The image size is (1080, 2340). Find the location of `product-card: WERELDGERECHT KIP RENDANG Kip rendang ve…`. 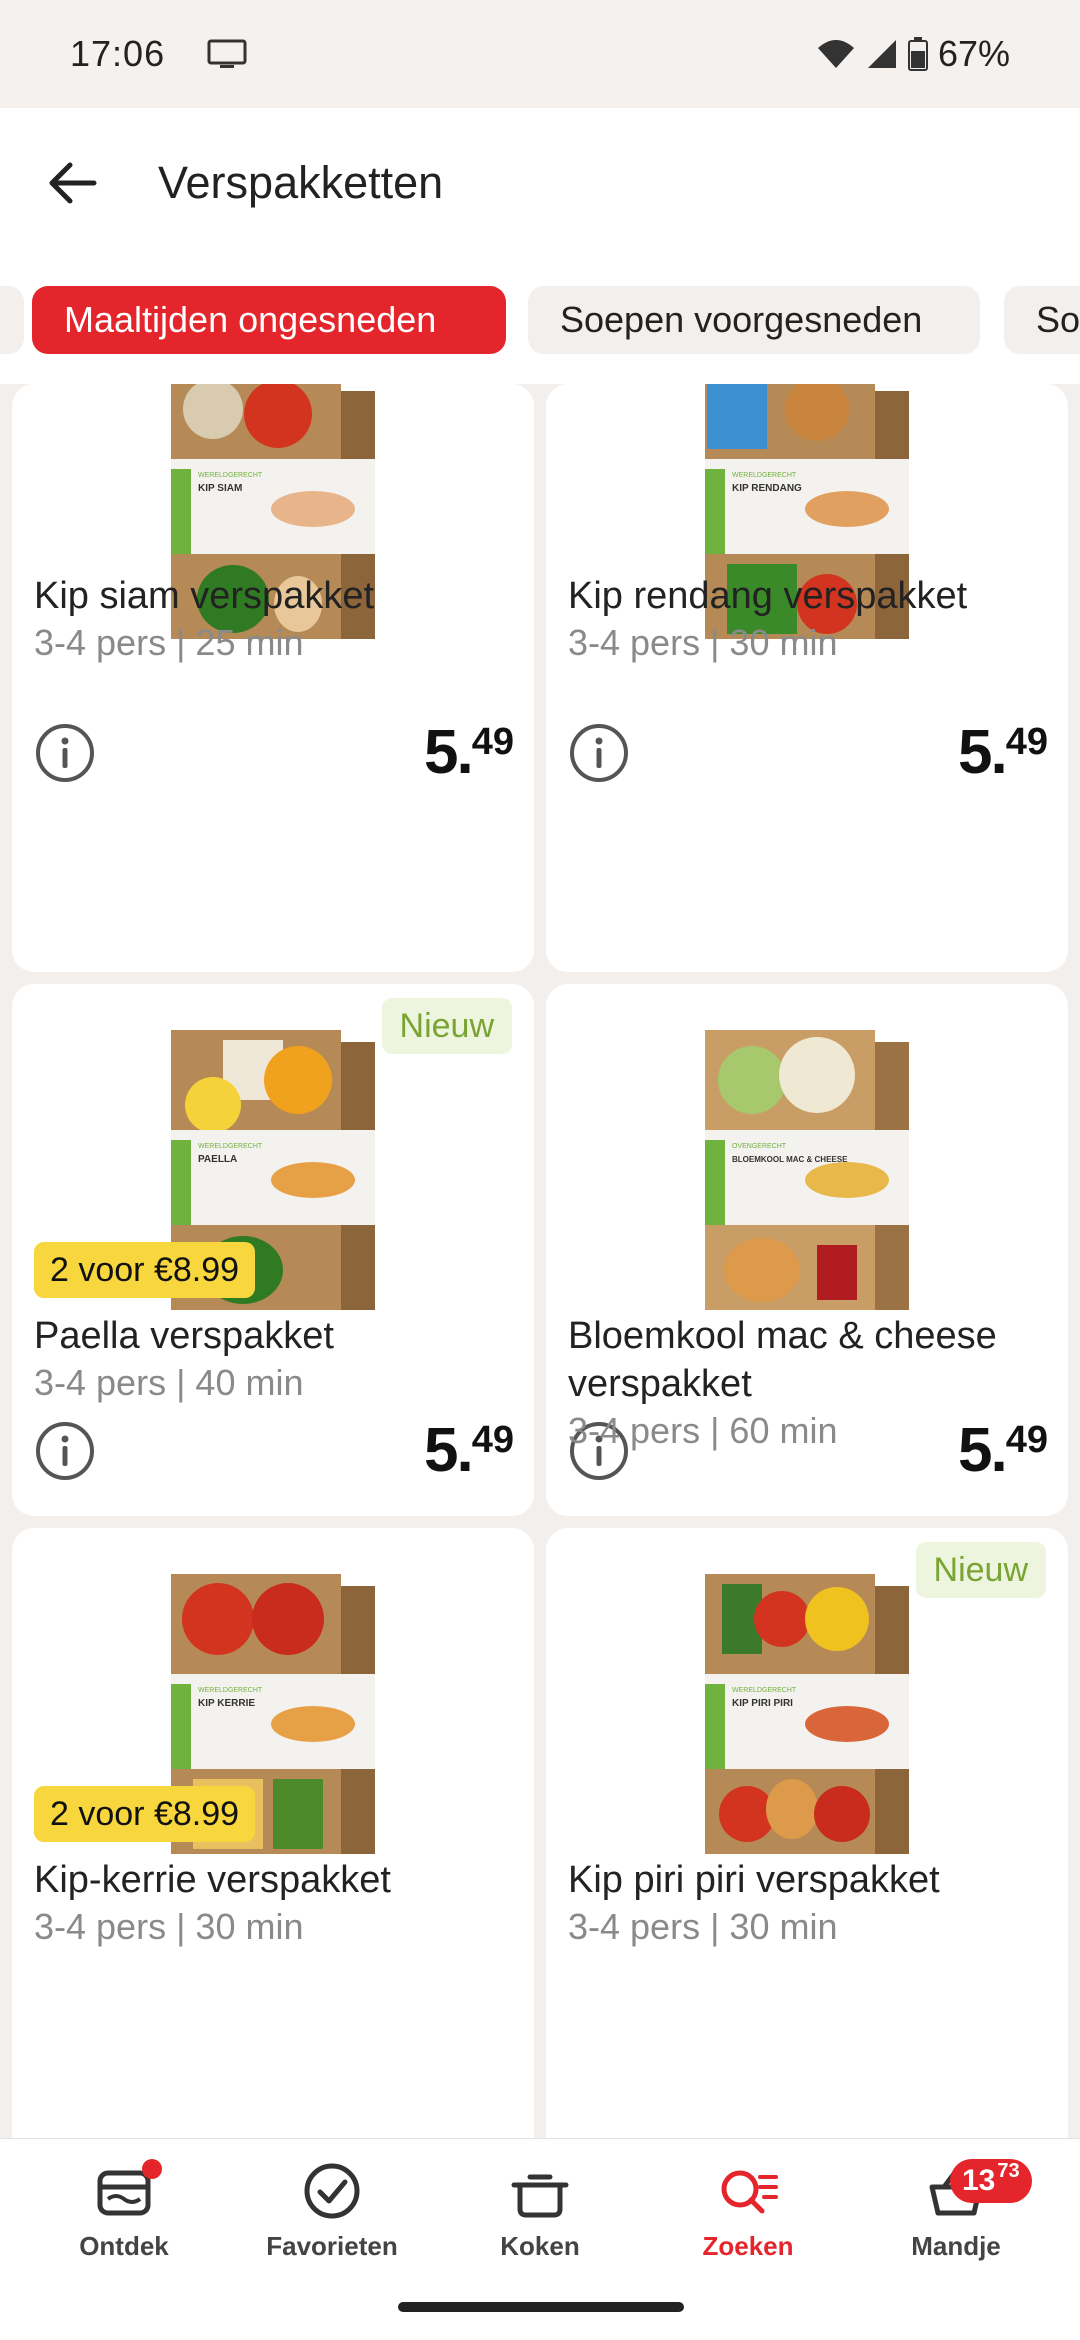

product-card: WERELDGERECHT KIP RENDANG Kip rendang ve… is located at coordinates (807, 678).